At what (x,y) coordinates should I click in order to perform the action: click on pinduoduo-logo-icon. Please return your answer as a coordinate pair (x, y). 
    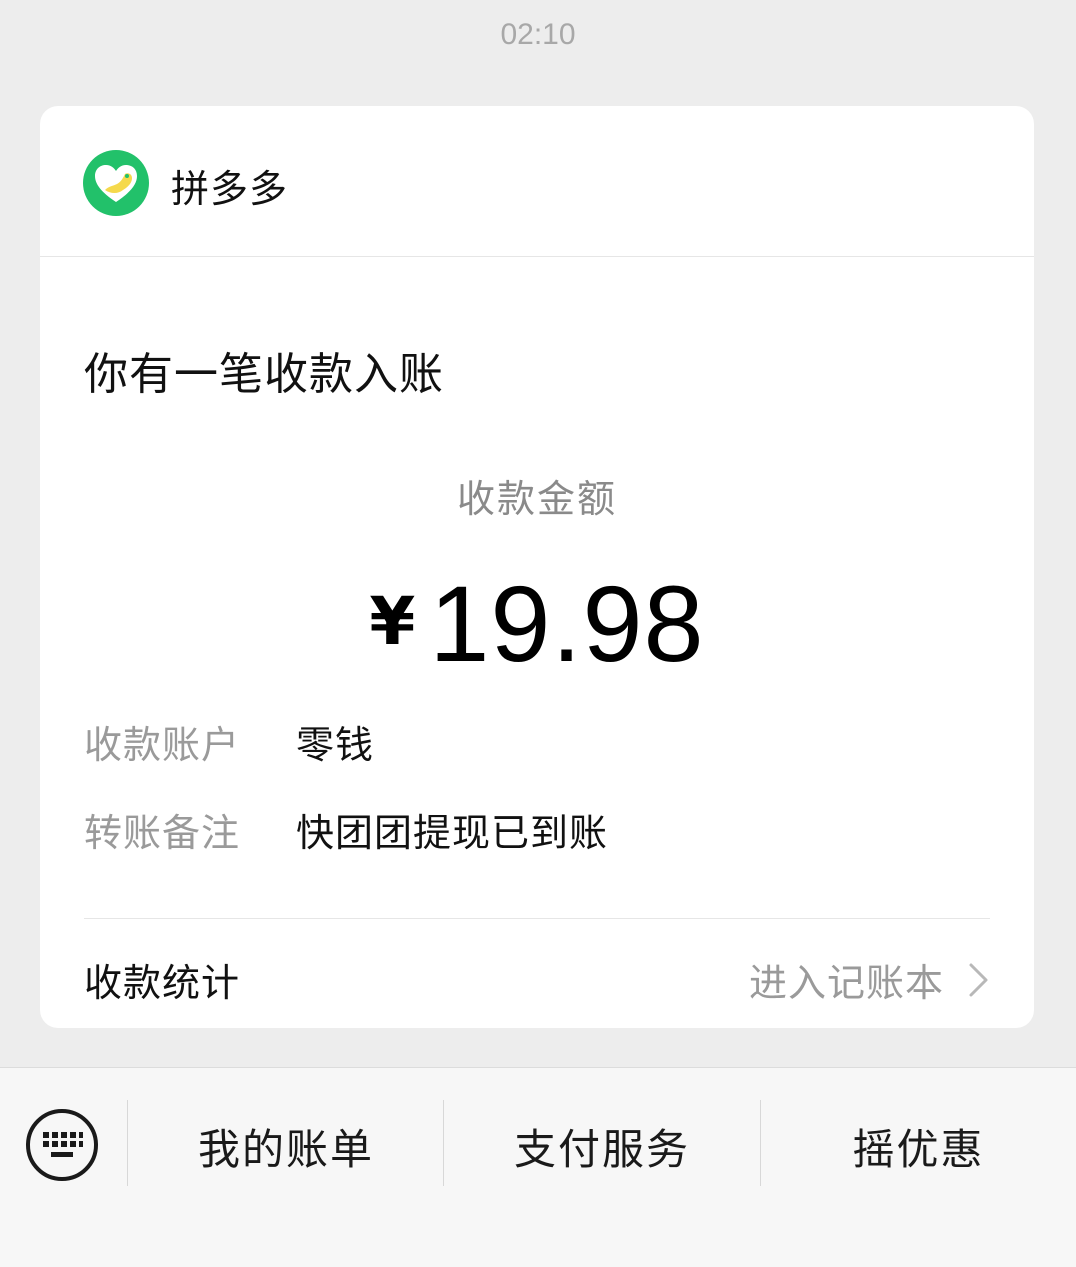
    Looking at the image, I should click on (116, 183).